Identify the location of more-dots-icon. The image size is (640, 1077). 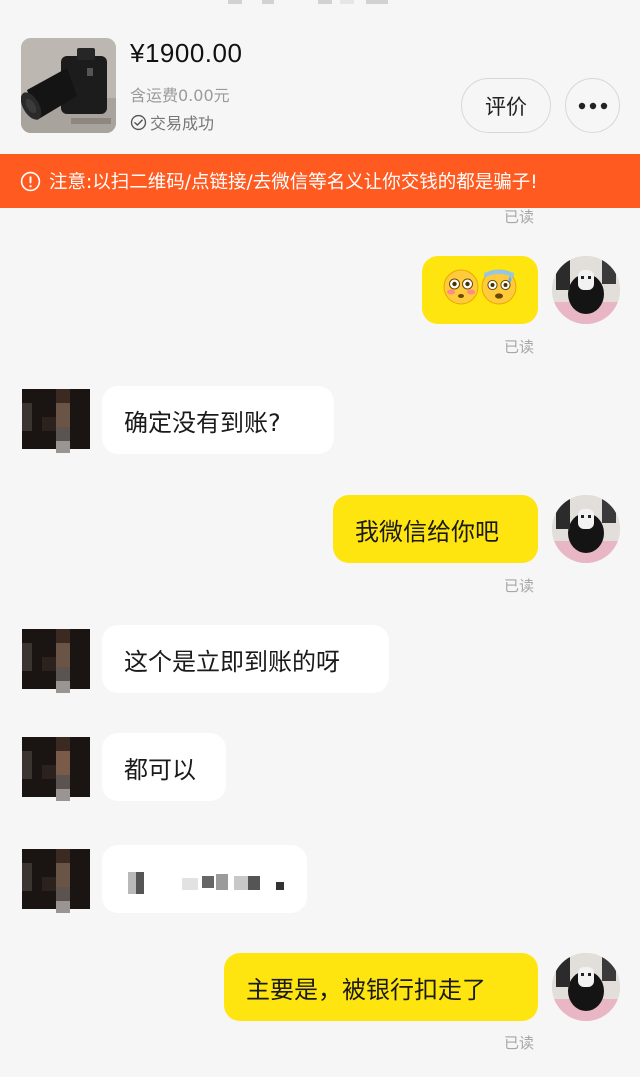
(592, 105).